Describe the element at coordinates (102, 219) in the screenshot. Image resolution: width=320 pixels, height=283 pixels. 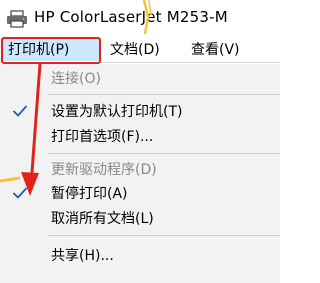
I see `menu-item-label: 取消所有文档(L)` at that location.